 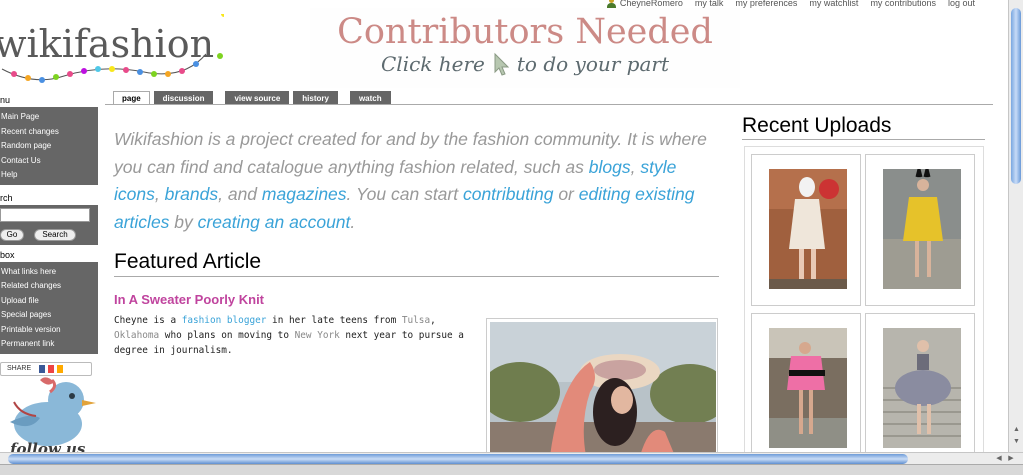 What do you see at coordinates (49, 330) in the screenshot?
I see `sidebar-item-printable-version: Printable version` at bounding box center [49, 330].